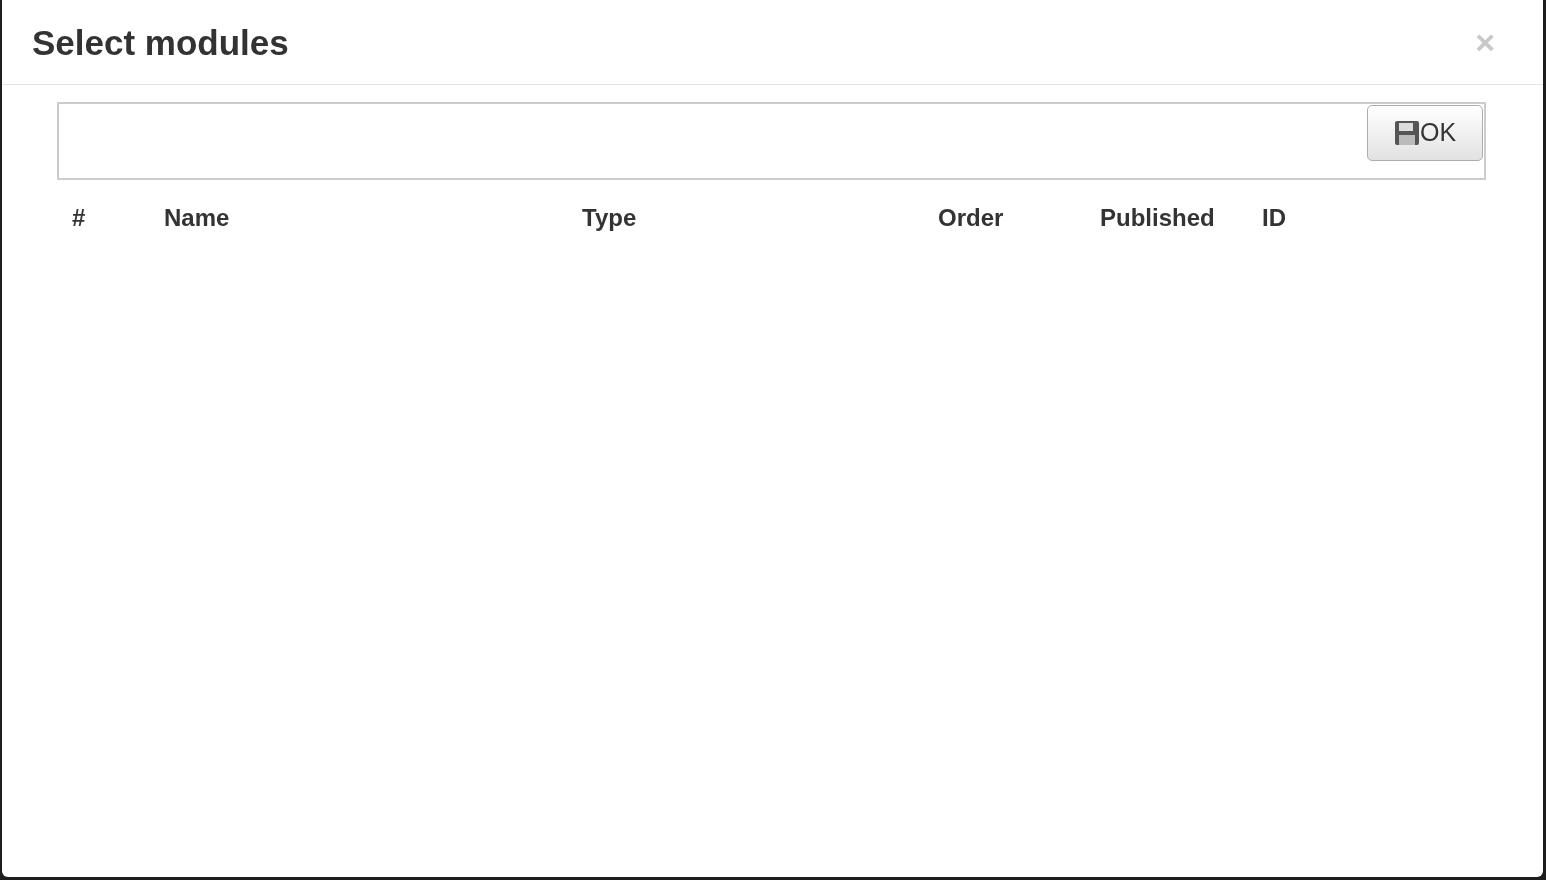  What do you see at coordinates (971, 217) in the screenshot?
I see `column-header: Order` at bounding box center [971, 217].